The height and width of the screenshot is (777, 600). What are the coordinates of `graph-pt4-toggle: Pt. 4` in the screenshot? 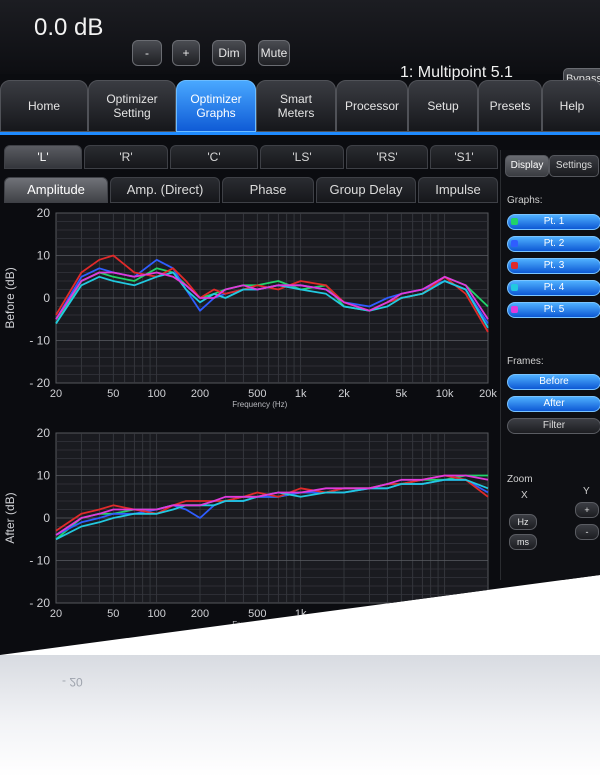 It's located at (553, 288).